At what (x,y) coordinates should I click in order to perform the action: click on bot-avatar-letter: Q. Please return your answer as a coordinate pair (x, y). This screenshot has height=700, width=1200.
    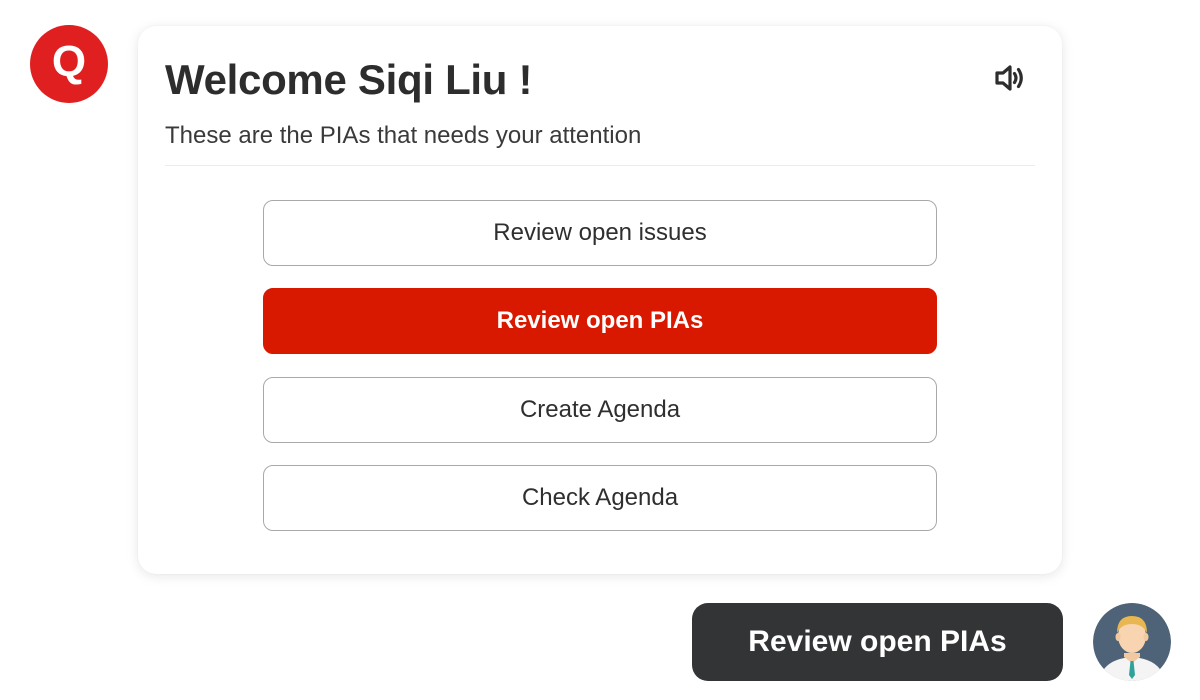
    Looking at the image, I should click on (69, 61).